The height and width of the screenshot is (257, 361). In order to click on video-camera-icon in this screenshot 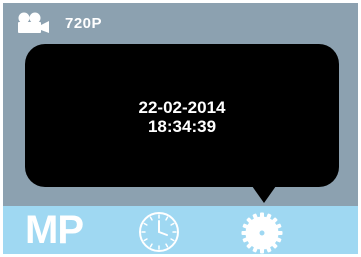, I will do `click(33, 22)`.